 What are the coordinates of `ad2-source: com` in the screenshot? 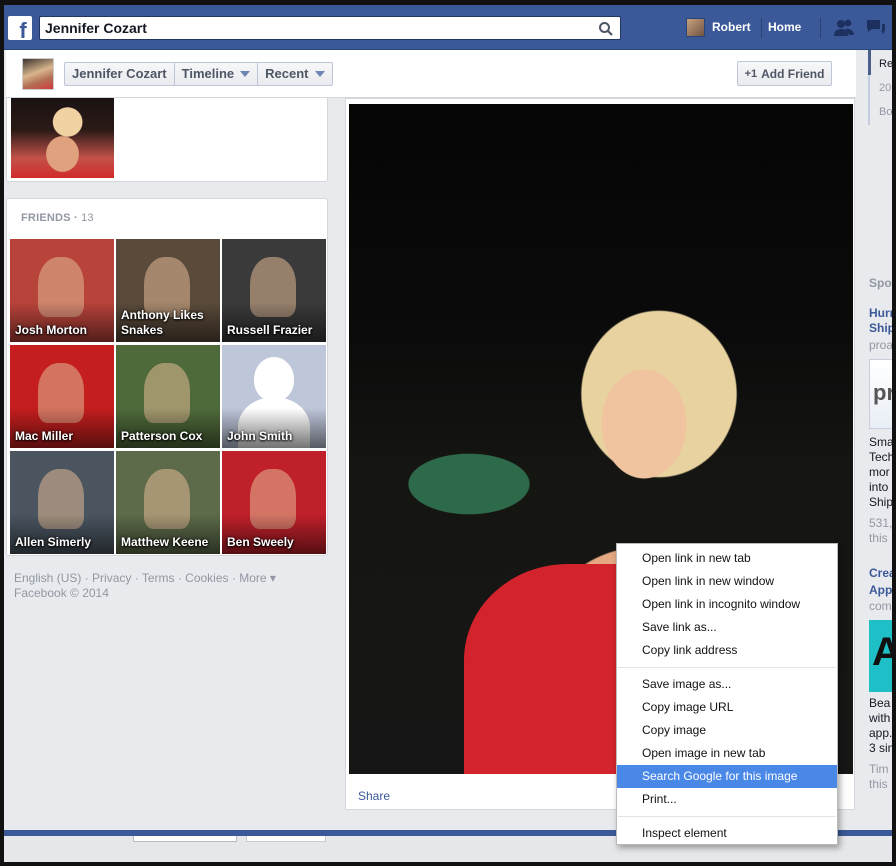 It's located at (880, 606).